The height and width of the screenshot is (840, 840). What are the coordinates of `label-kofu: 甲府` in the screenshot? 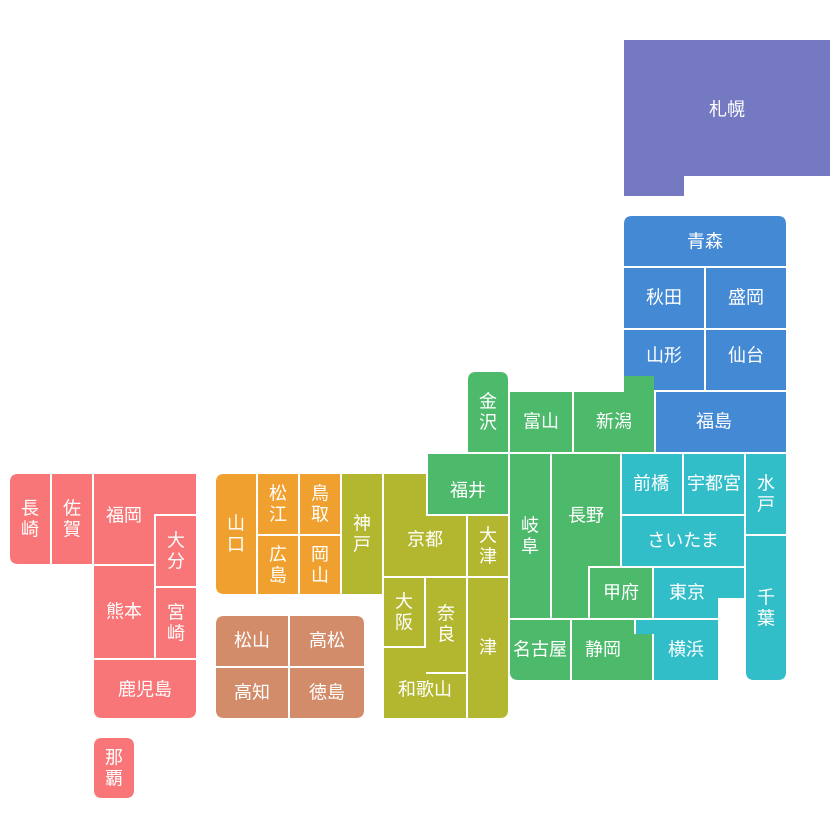 It's located at (621, 593).